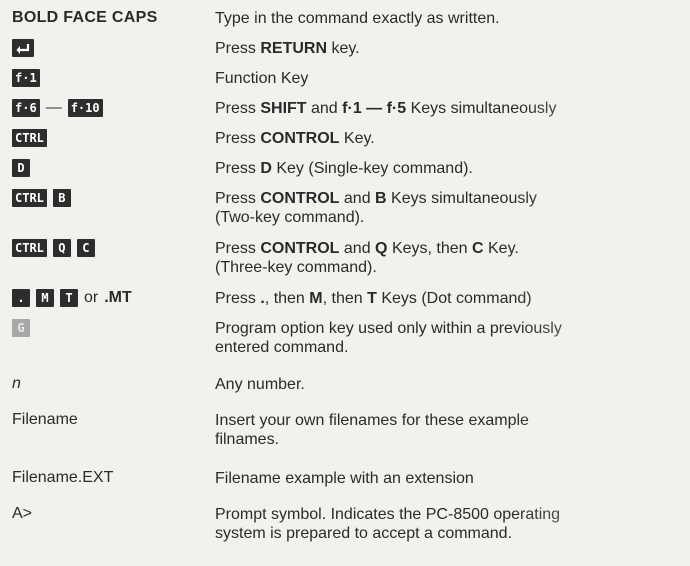 The image size is (690, 566). Describe the element at coordinates (69, 298) in the screenshot. I see `t-key-icon: T` at that location.